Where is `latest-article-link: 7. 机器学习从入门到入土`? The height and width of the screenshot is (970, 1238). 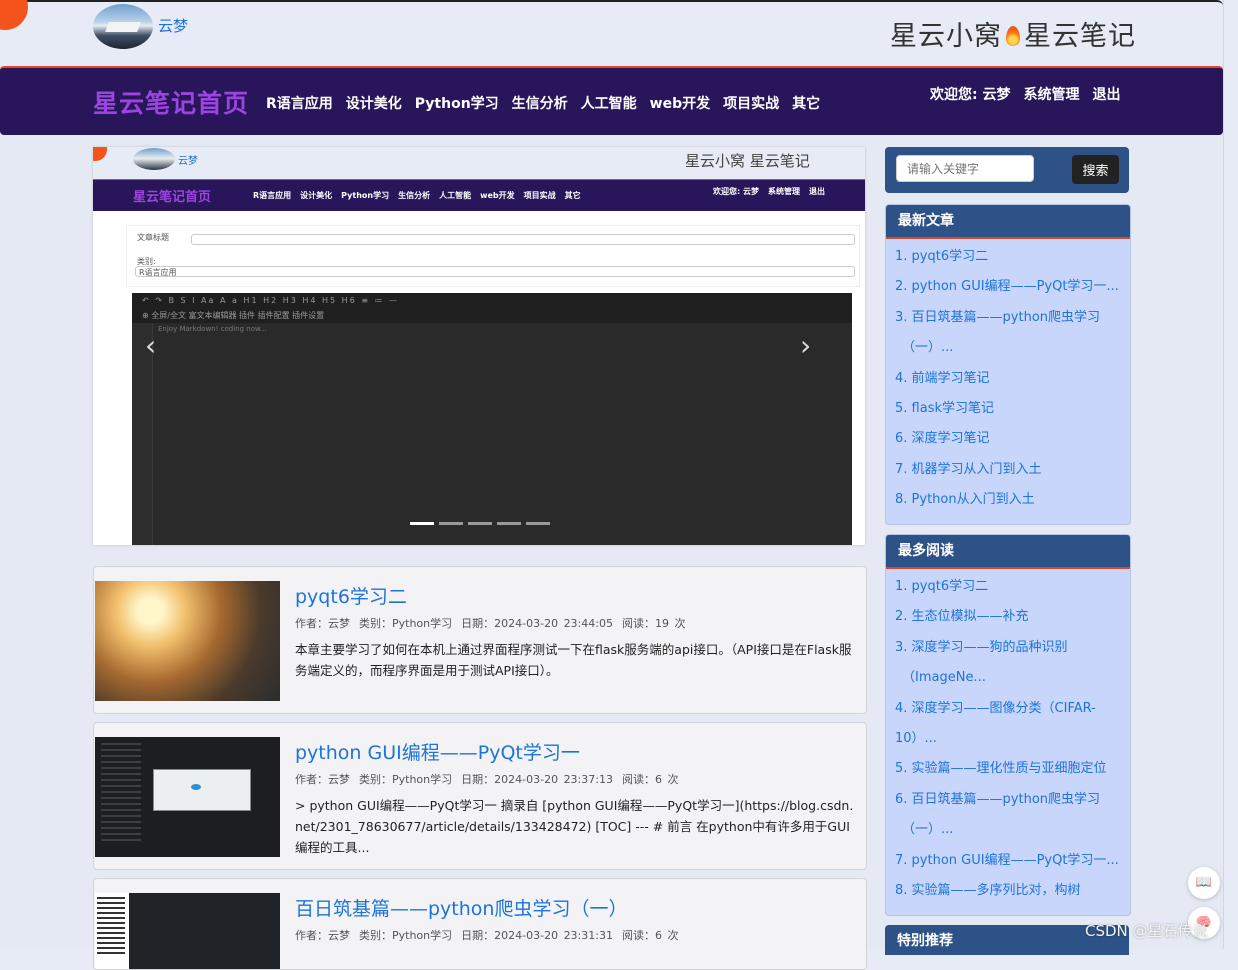
latest-article-link: 7. 机器学习从入门到入土 is located at coordinates (1008, 470).